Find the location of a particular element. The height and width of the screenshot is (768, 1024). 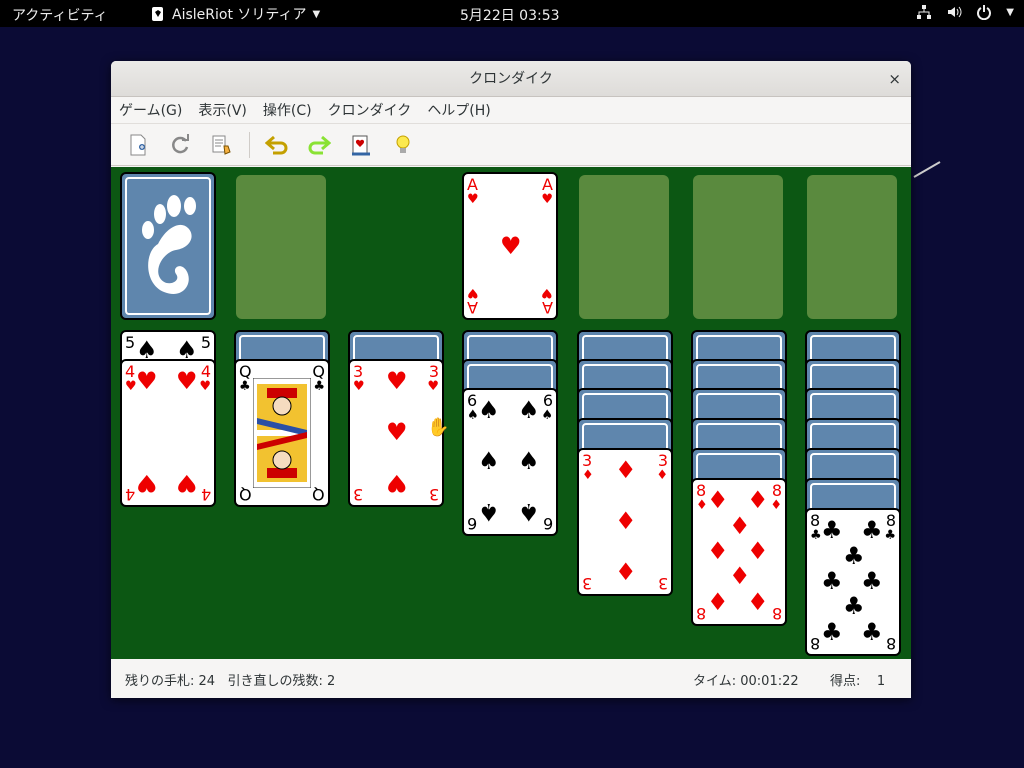

queen-portrait-icon is located at coordinates (282, 433).